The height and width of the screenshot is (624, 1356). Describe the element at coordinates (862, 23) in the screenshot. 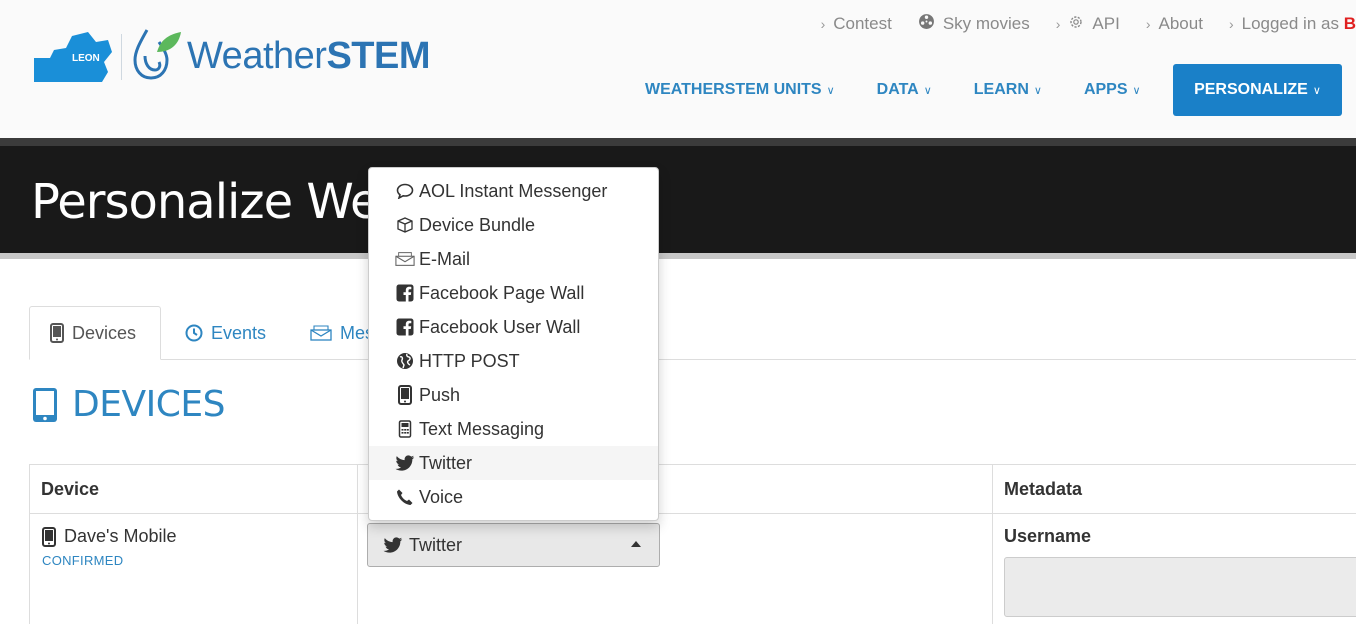

I see `topnav-contest-label: Contest` at that location.